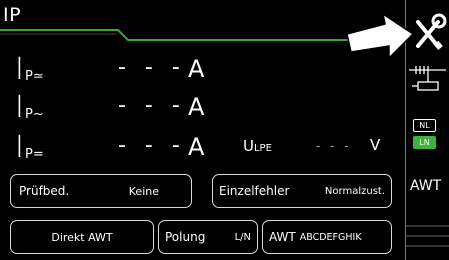 Image resolution: width=449 pixels, height=260 pixels. Describe the element at coordinates (424, 125) in the screenshot. I see `nl-badge: NL` at that location.